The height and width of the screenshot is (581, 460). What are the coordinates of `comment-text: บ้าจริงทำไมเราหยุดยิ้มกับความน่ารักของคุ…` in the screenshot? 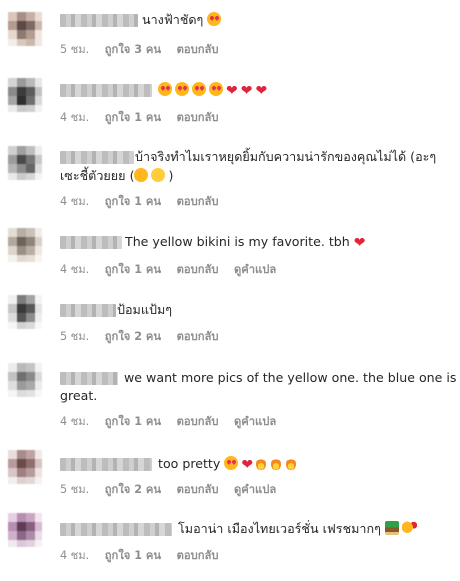 It's located at (286, 156).